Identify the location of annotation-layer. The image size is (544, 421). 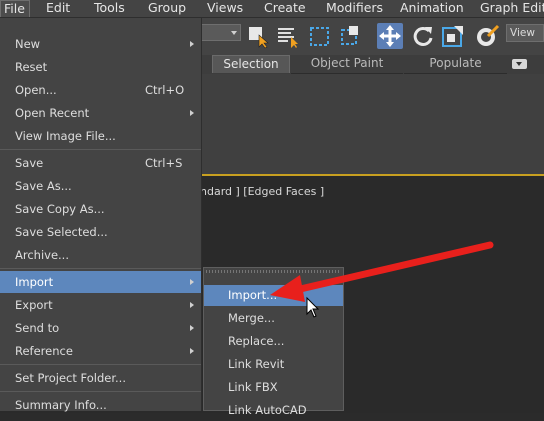
(382, 279).